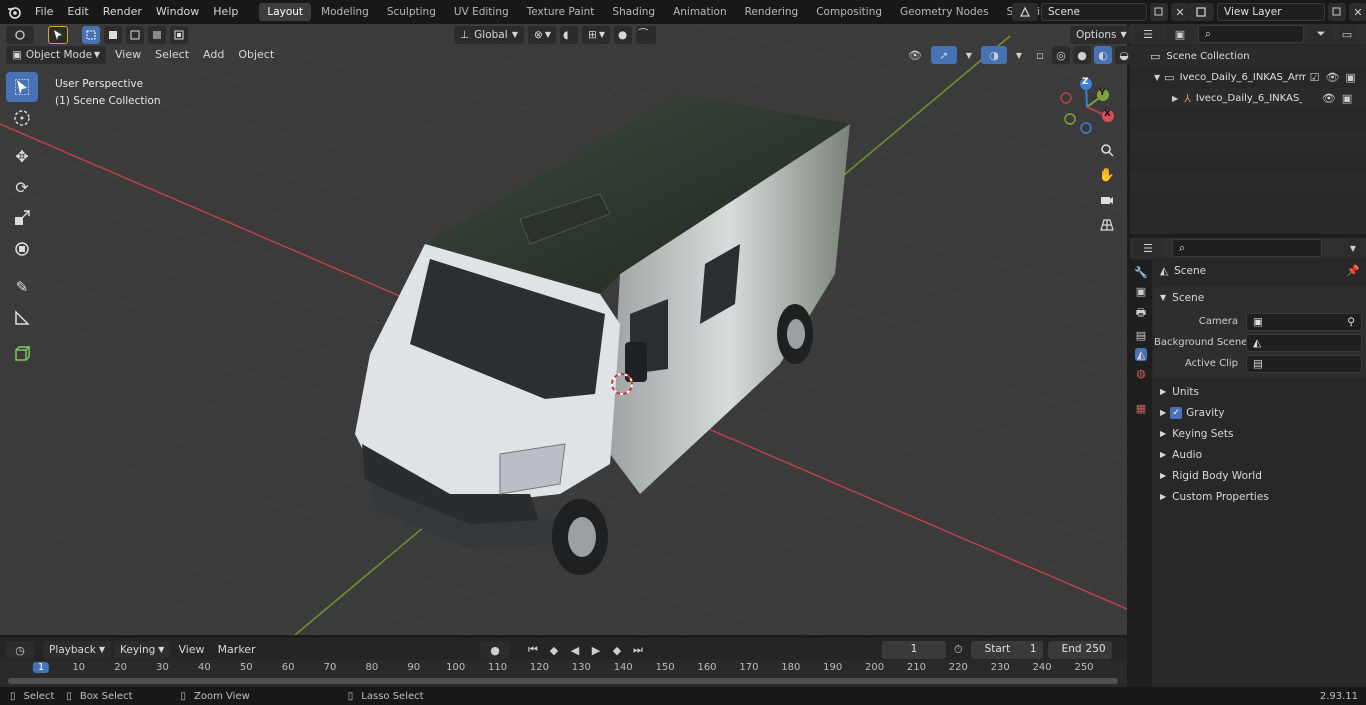  Describe the element at coordinates (994, 55) in the screenshot. I see `overlays-toggle-icon: ◑` at that location.